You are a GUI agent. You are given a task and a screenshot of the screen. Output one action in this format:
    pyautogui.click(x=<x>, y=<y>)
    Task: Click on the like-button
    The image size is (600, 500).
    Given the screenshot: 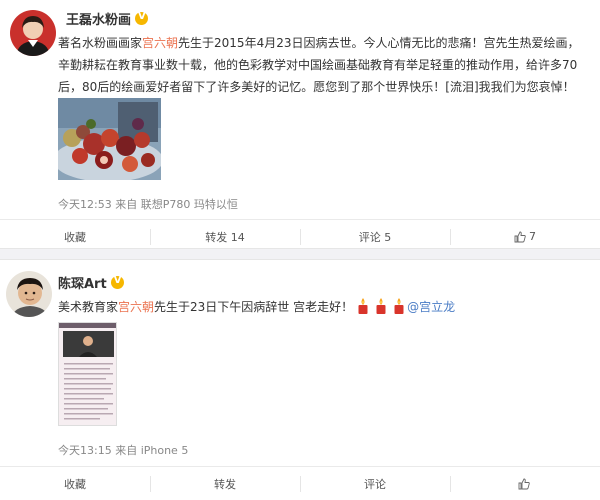 What is the action you would take?
    pyautogui.click(x=525, y=483)
    